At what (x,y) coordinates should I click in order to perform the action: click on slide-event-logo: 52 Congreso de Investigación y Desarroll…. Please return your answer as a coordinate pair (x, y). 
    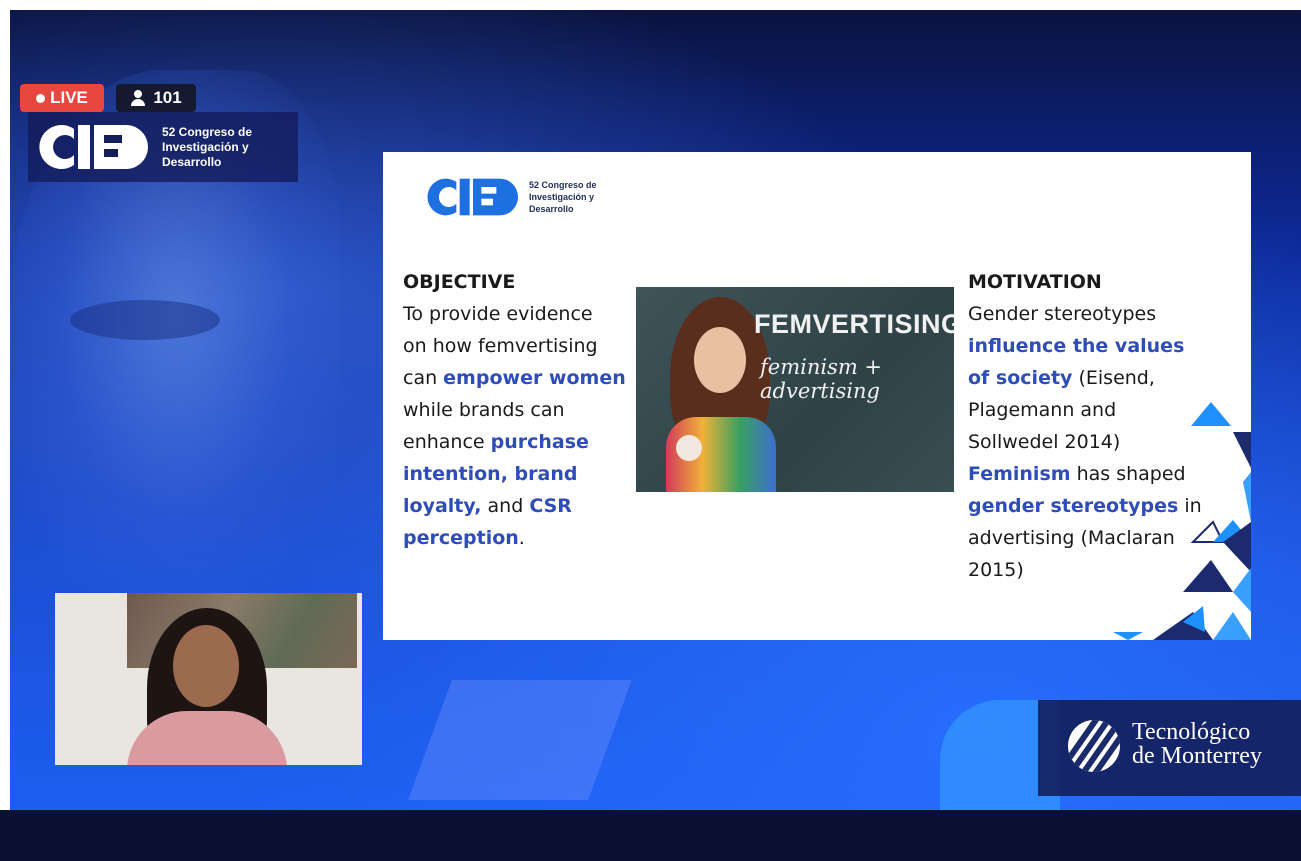
    Looking at the image, I should click on (510, 197).